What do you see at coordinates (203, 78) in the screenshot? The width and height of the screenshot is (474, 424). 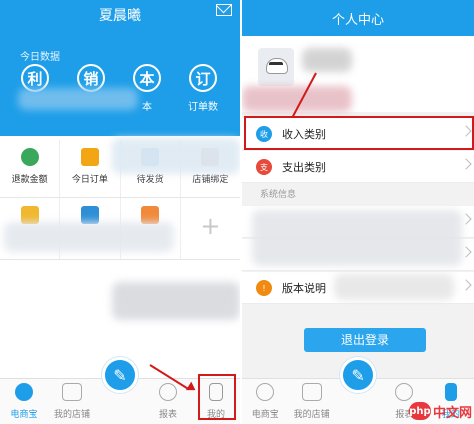 I see `orders-icon: 订` at bounding box center [203, 78].